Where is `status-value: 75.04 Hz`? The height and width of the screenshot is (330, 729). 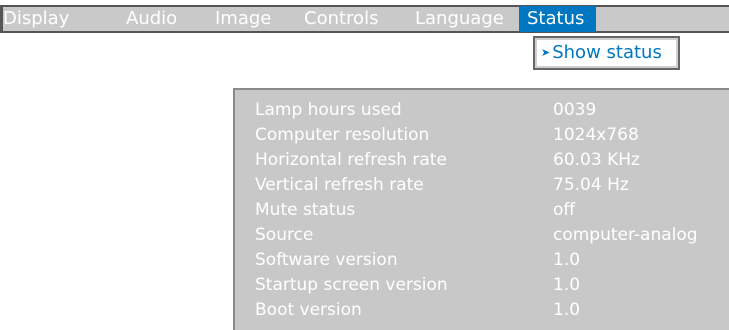 status-value: 75.04 Hz is located at coordinates (591, 185).